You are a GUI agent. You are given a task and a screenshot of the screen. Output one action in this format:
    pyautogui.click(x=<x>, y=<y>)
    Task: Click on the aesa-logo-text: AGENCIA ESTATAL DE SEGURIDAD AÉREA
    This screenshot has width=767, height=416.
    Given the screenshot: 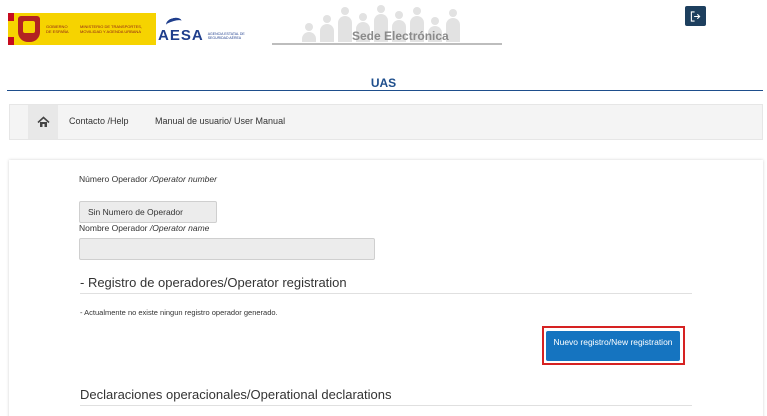 What is the action you would take?
    pyautogui.click(x=226, y=36)
    